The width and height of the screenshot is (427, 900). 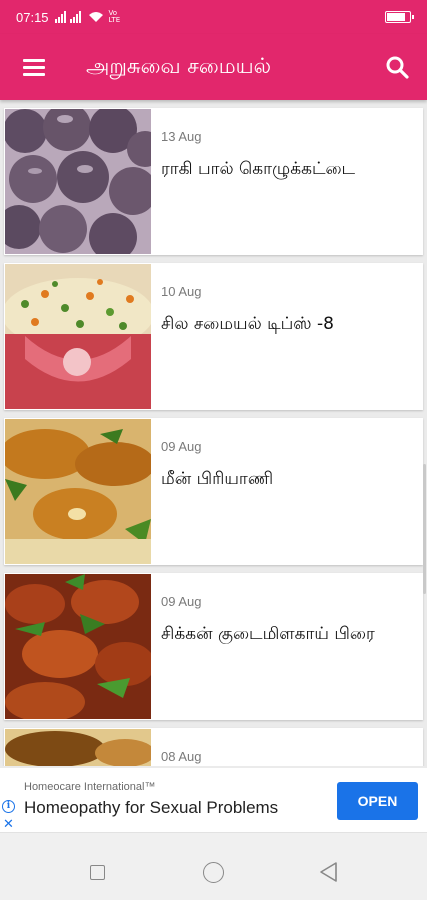 I want to click on battery-icon, so click(x=399, y=17).